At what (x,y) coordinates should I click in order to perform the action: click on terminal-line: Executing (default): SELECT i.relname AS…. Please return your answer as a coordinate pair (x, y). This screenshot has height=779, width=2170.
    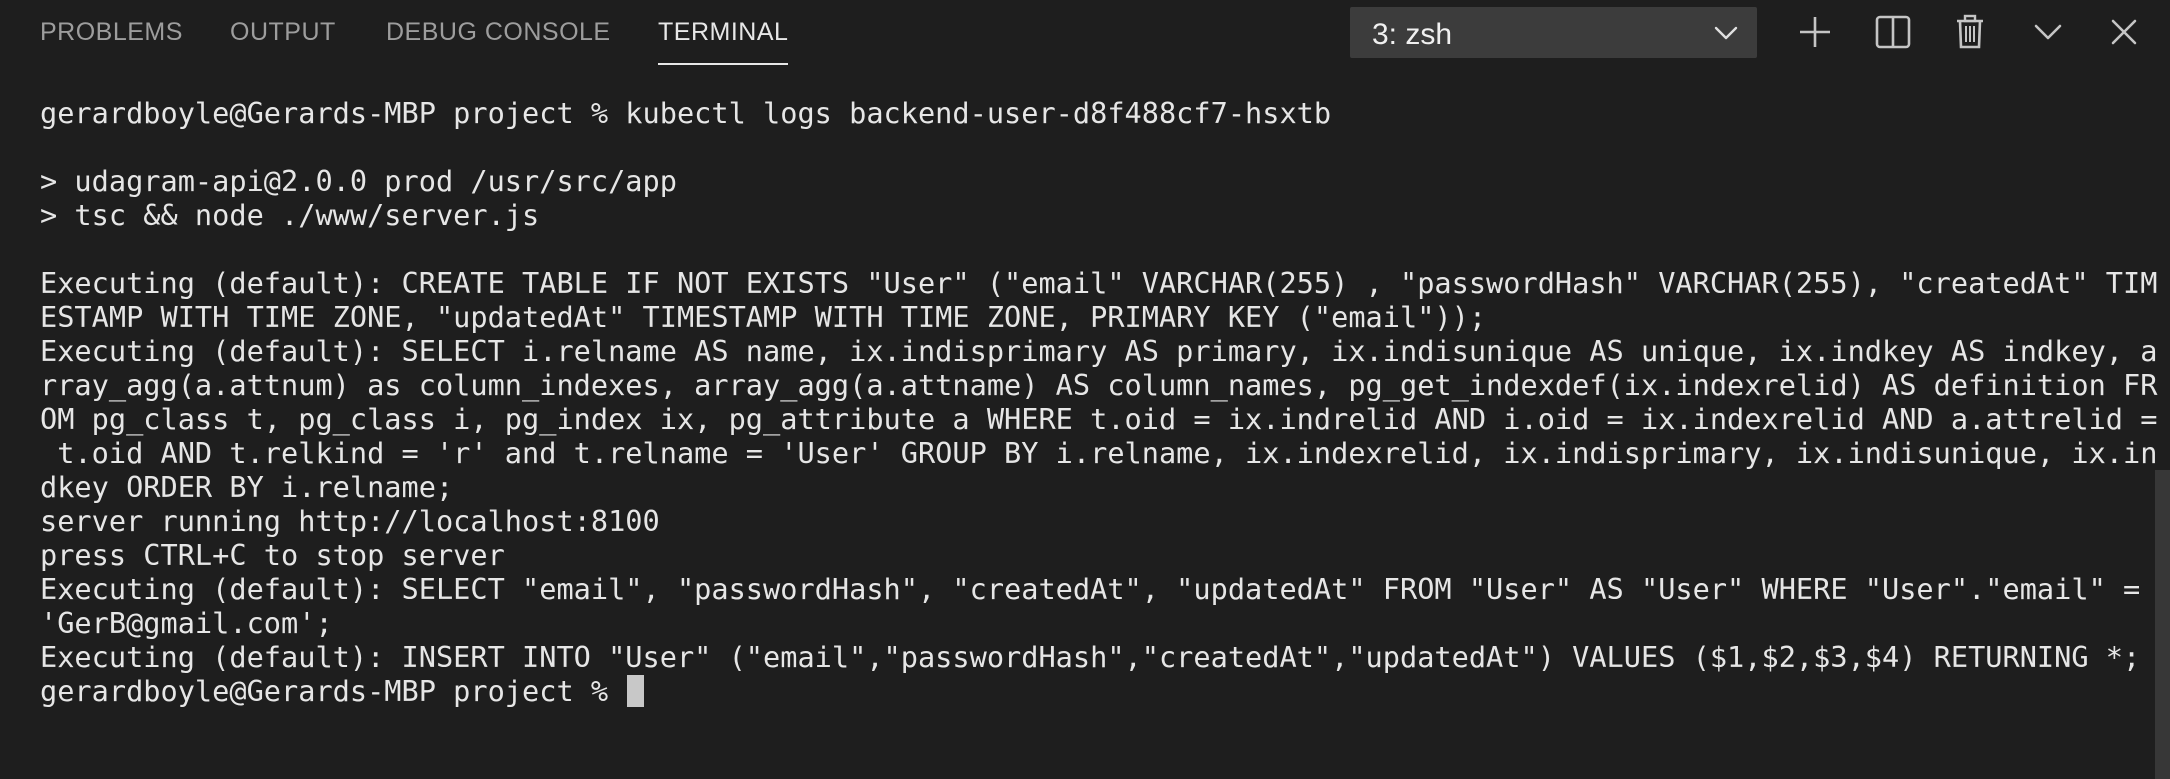
    Looking at the image, I should click on (1099, 351).